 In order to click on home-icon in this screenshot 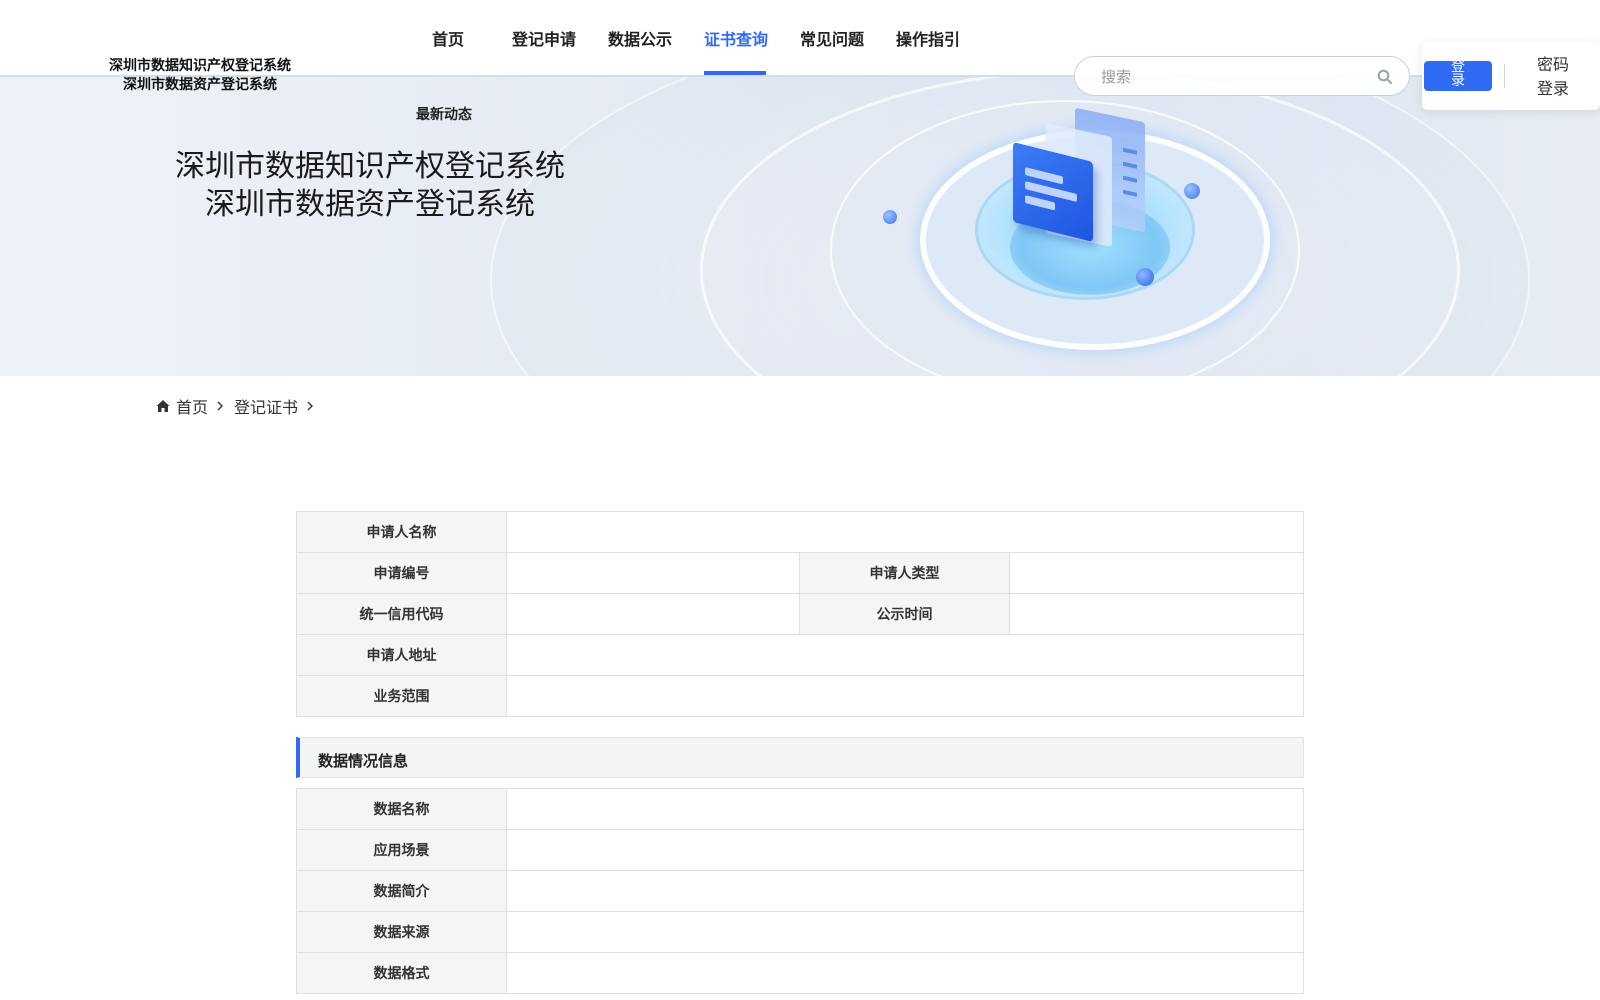, I will do `click(163, 406)`.